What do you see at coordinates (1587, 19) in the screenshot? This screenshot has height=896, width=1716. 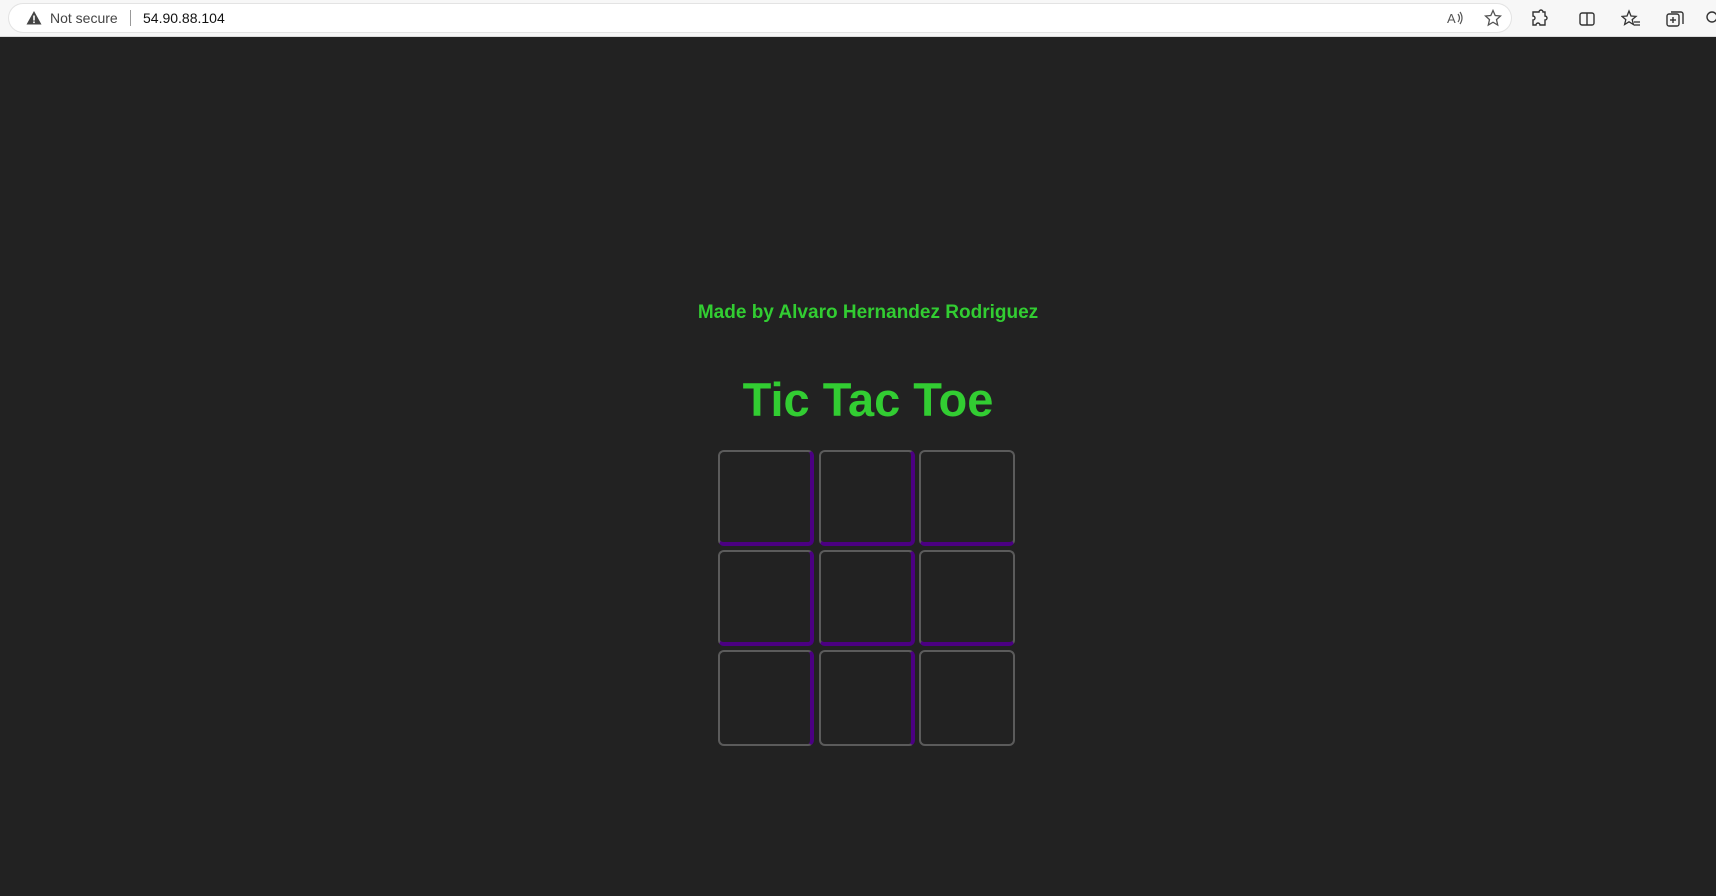 I see `split-screen-icon` at bounding box center [1587, 19].